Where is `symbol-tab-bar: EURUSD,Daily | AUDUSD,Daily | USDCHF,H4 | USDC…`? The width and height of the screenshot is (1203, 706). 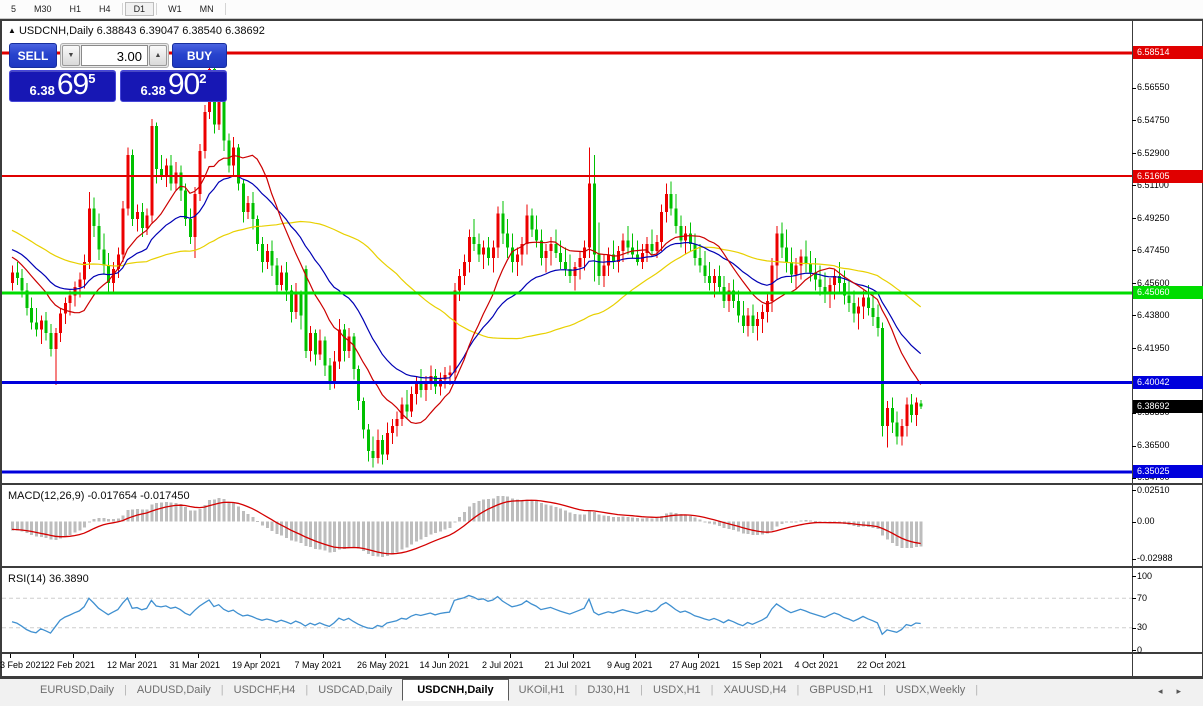 symbol-tab-bar: EURUSD,Daily | AUDUSD,Daily | USDCHF,H4 | USDC… is located at coordinates (601, 692).